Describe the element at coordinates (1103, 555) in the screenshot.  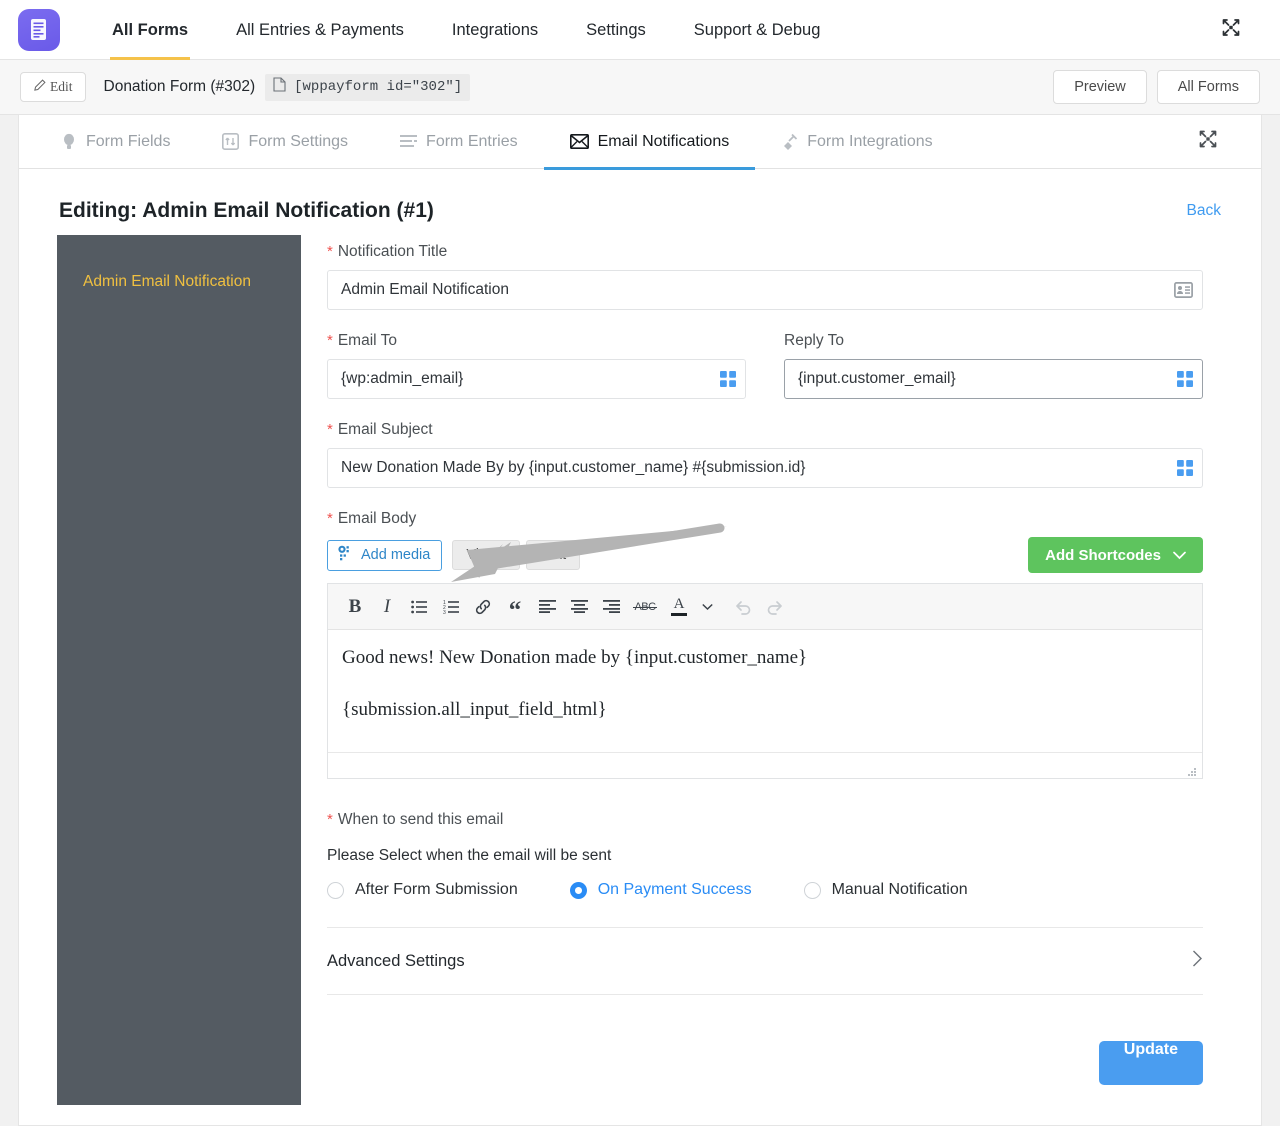
I see `add-shortcodes-label: Add Shortcodes` at that location.